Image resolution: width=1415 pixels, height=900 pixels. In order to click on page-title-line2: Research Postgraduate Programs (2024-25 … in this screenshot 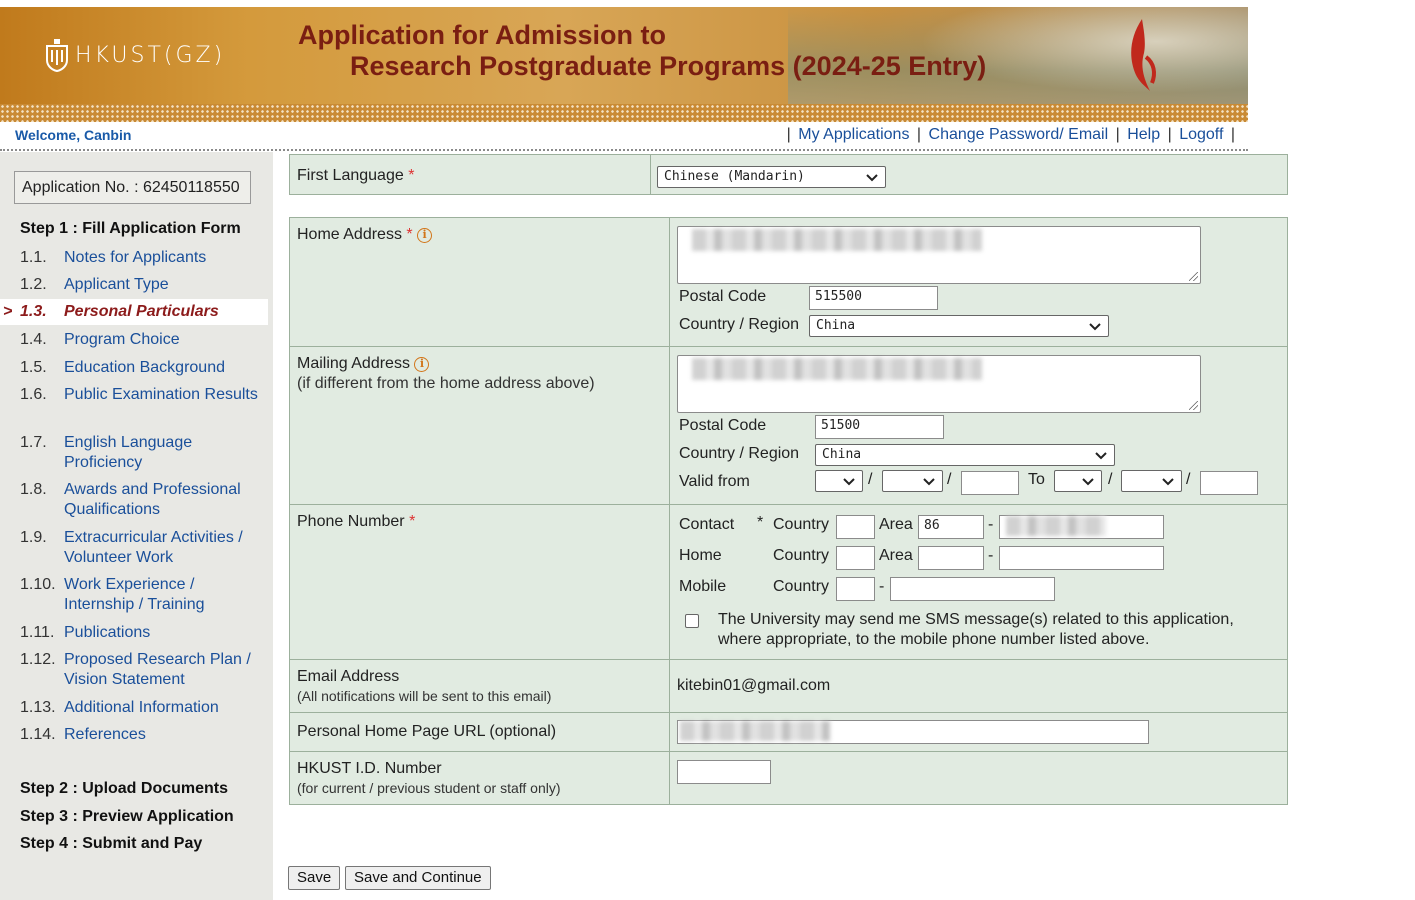, I will do `click(668, 66)`.